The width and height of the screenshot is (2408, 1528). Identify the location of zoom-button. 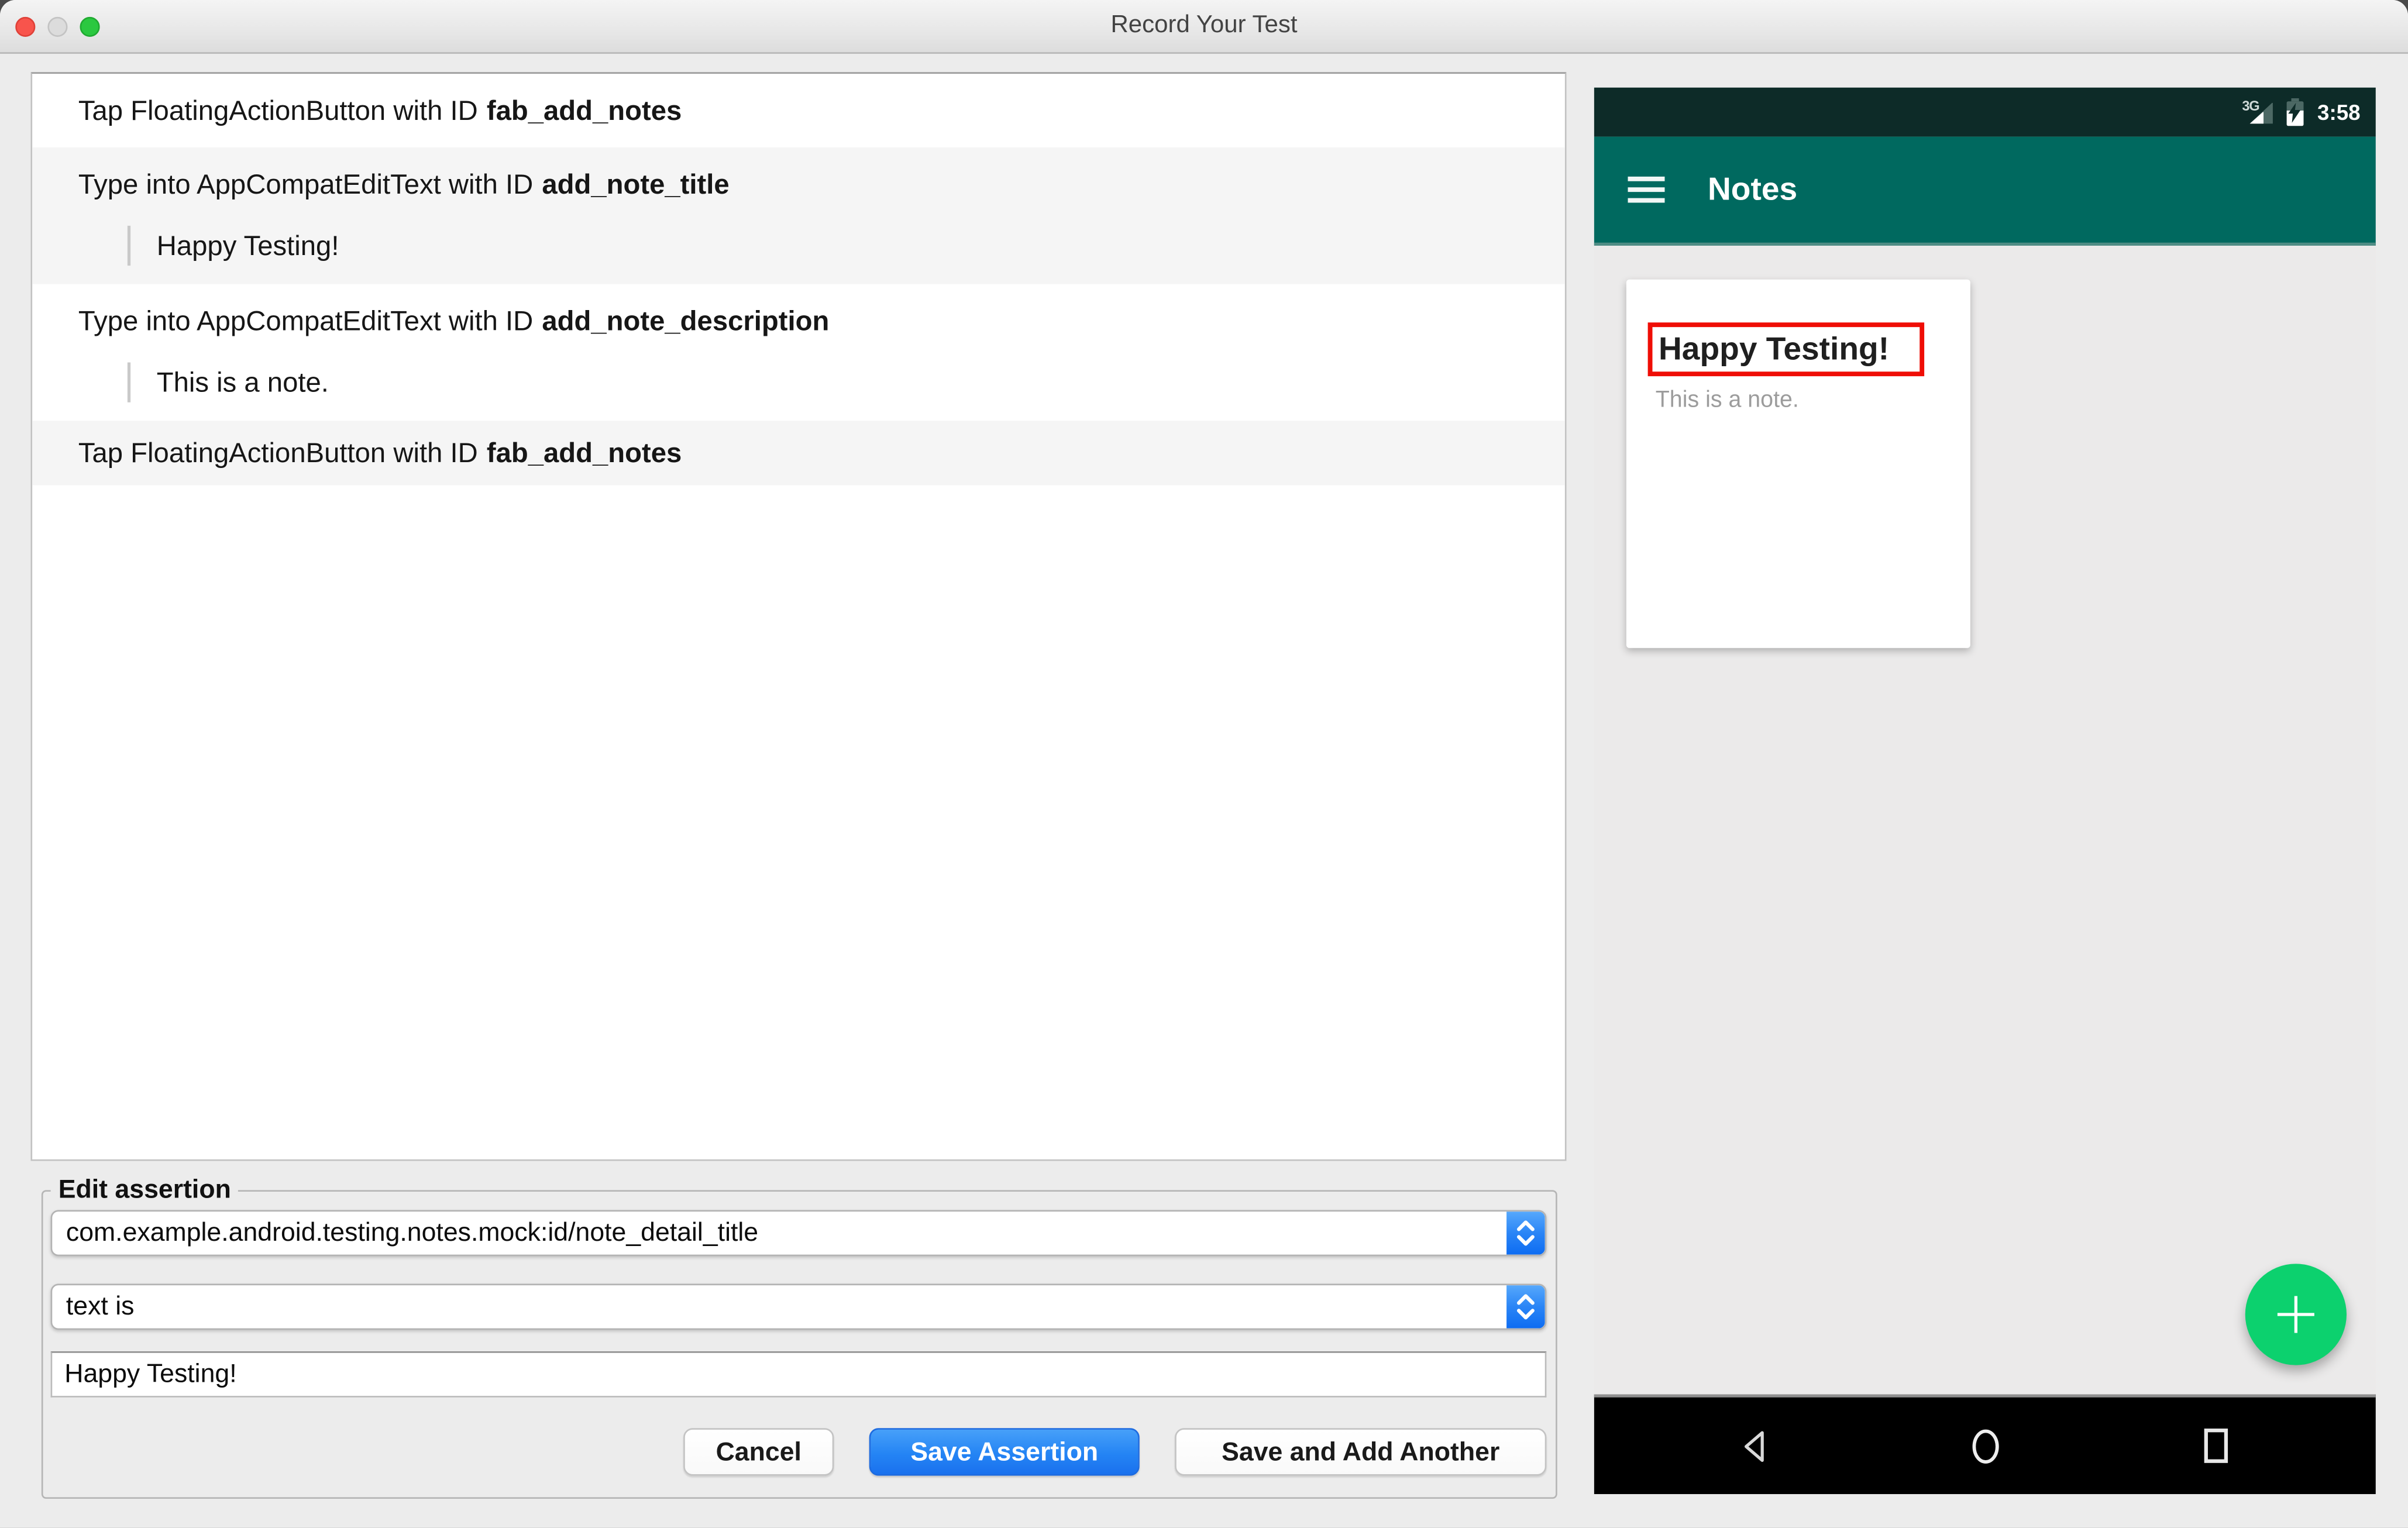
(90, 27).